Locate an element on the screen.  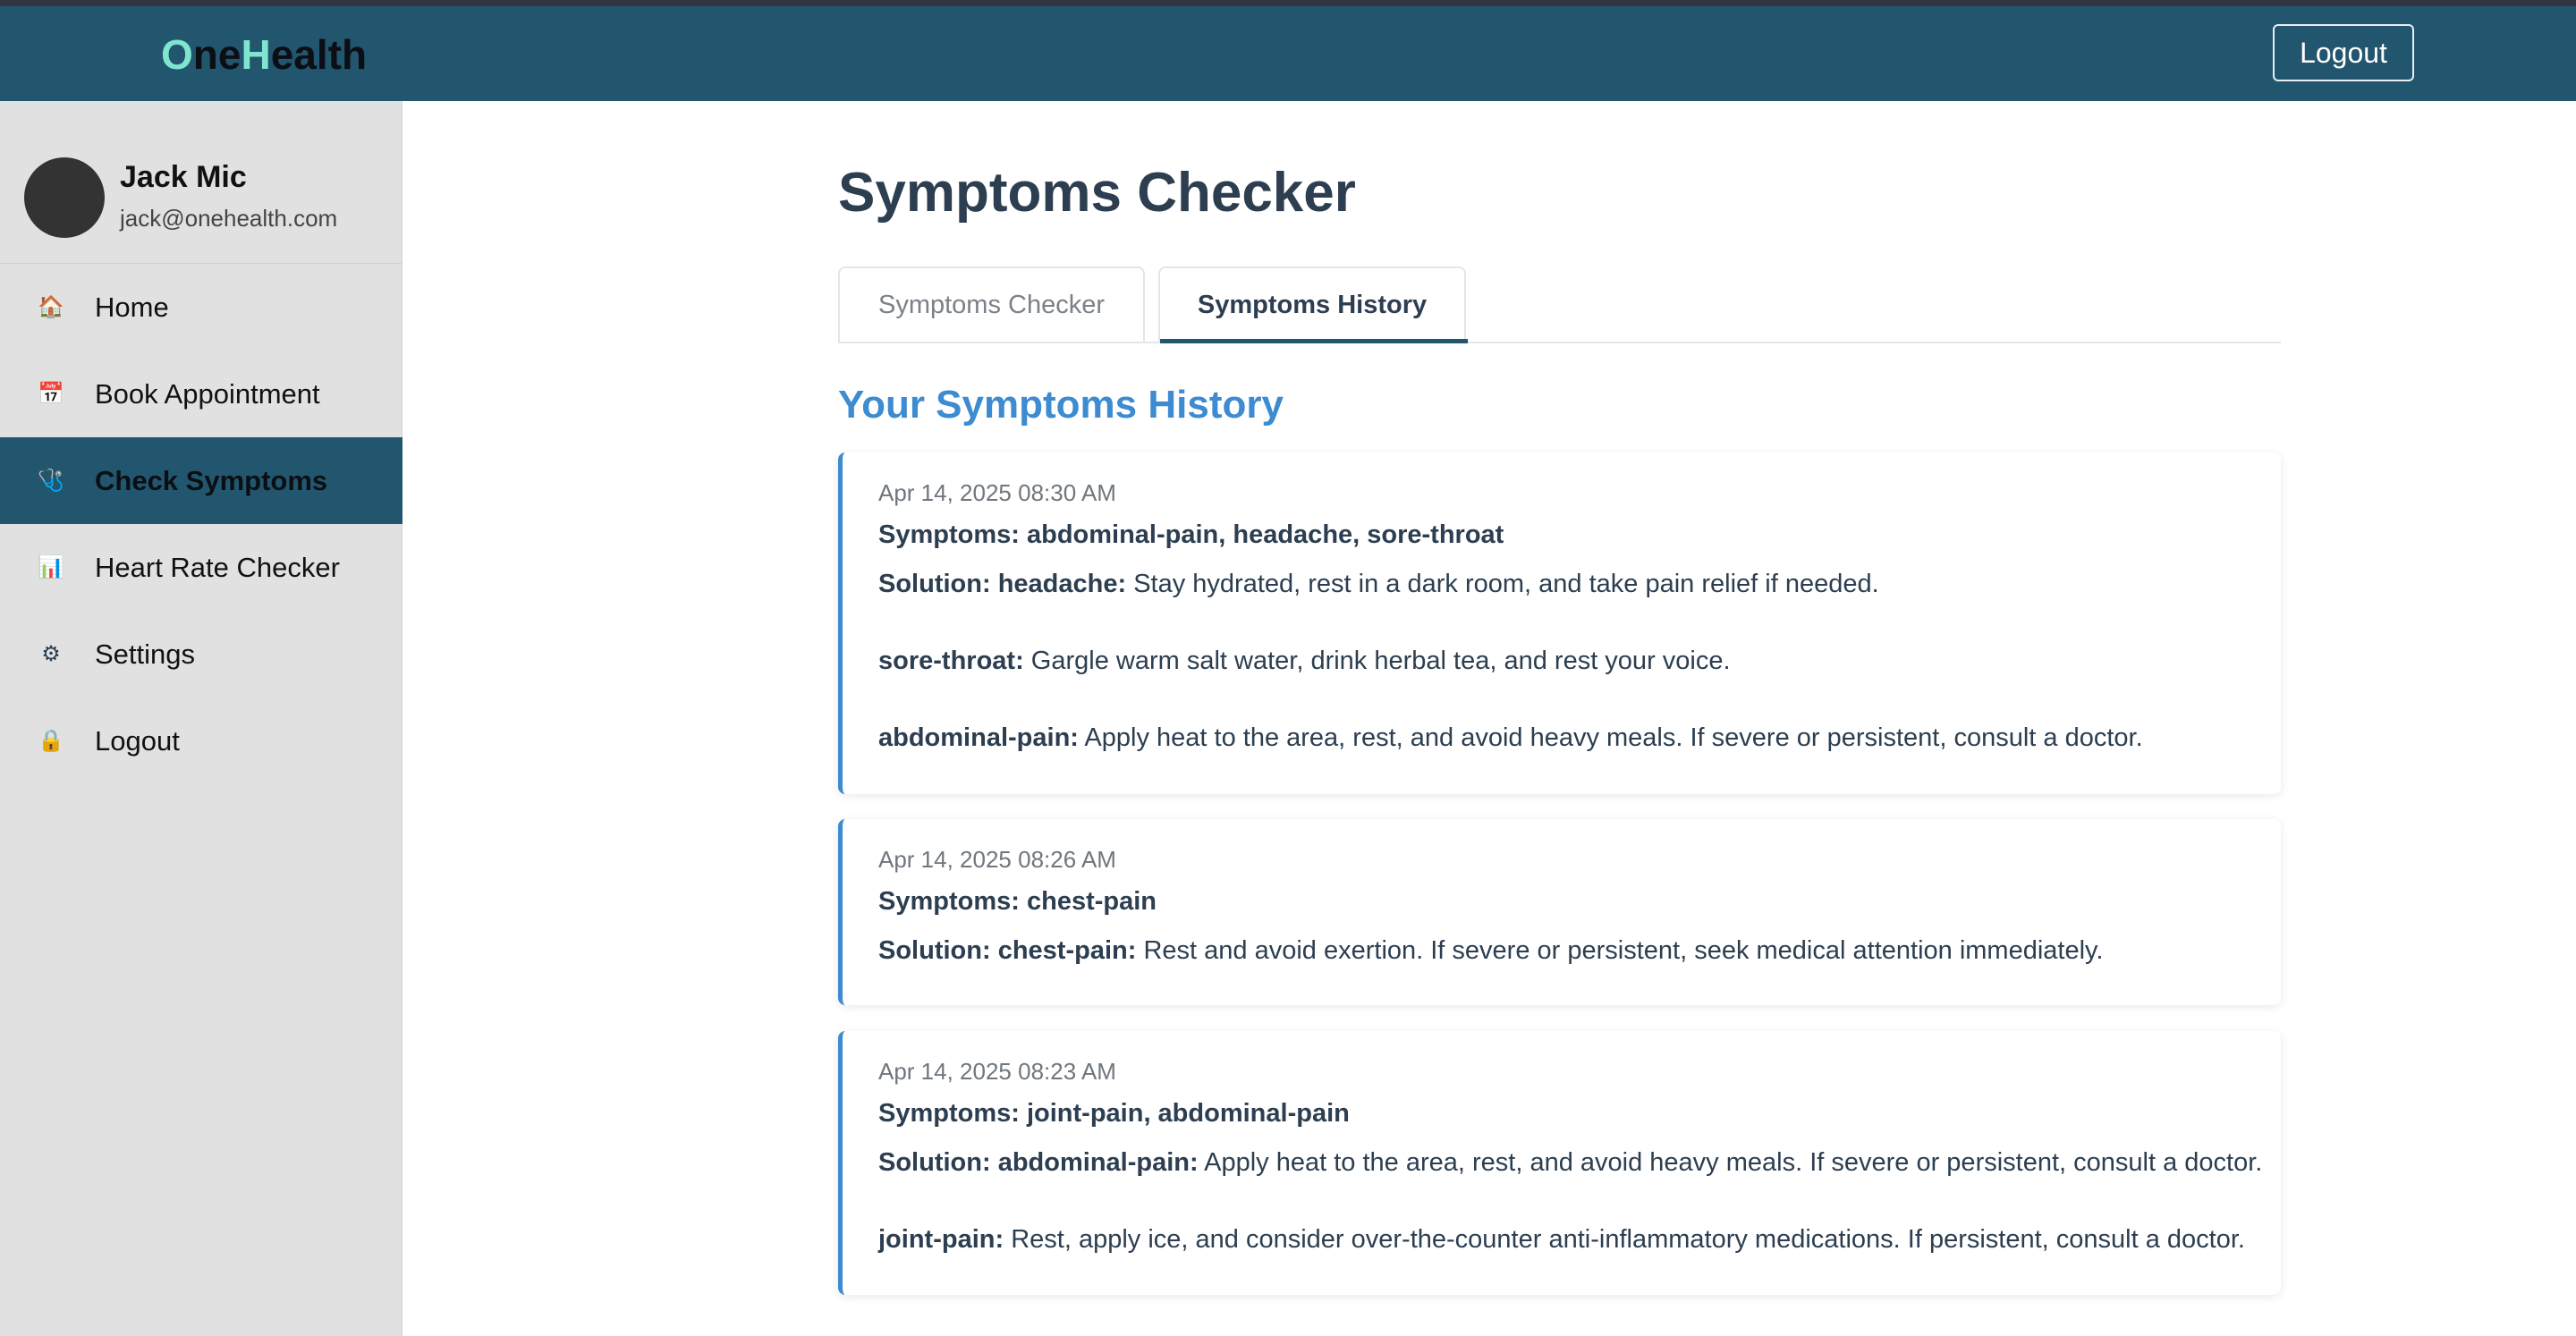
tab-bar: Symptoms Checker Symptoms History is located at coordinates (1559, 304).